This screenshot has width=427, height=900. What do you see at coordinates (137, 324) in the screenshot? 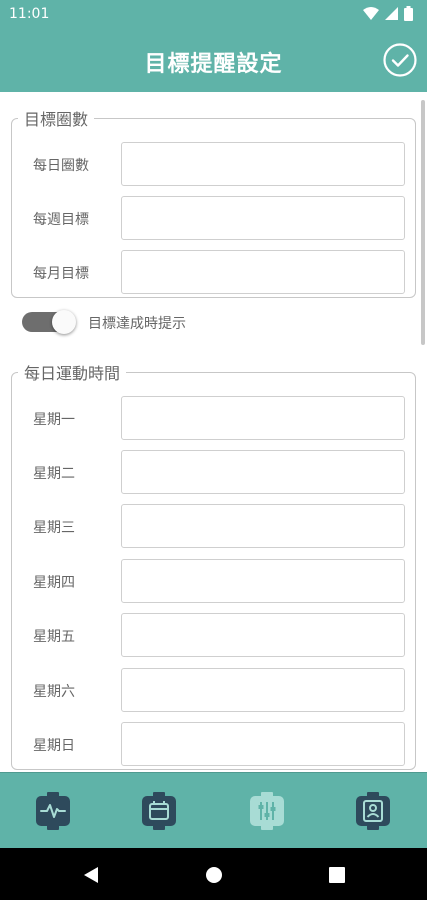
I see `goal-reached-toggle-label: 目標達成時提示` at bounding box center [137, 324].